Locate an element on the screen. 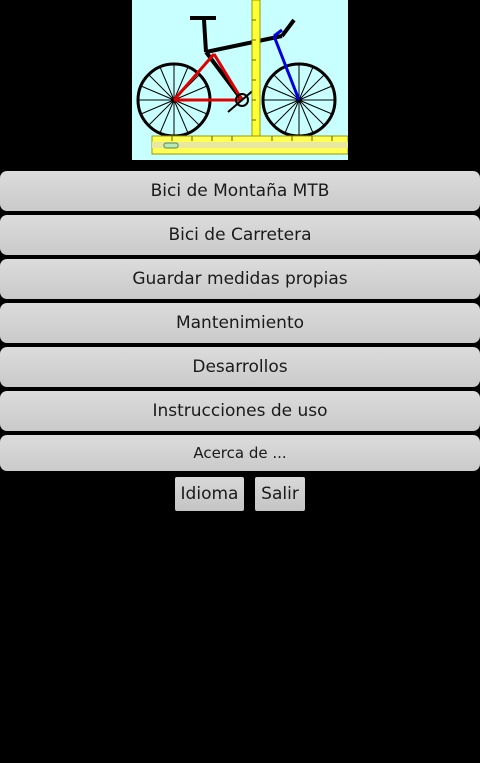 This screenshot has height=763, width=480. mtb-bike-button: Bici de Montaña MTB is located at coordinates (240, 191).